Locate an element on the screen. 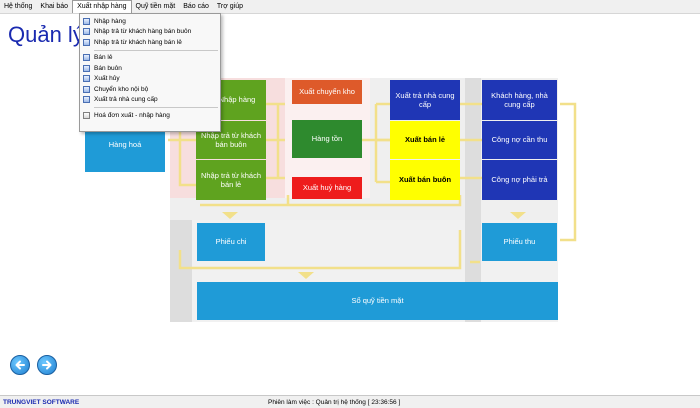  brand-label: TRUNGVIET SOFTWARE is located at coordinates (41, 402).